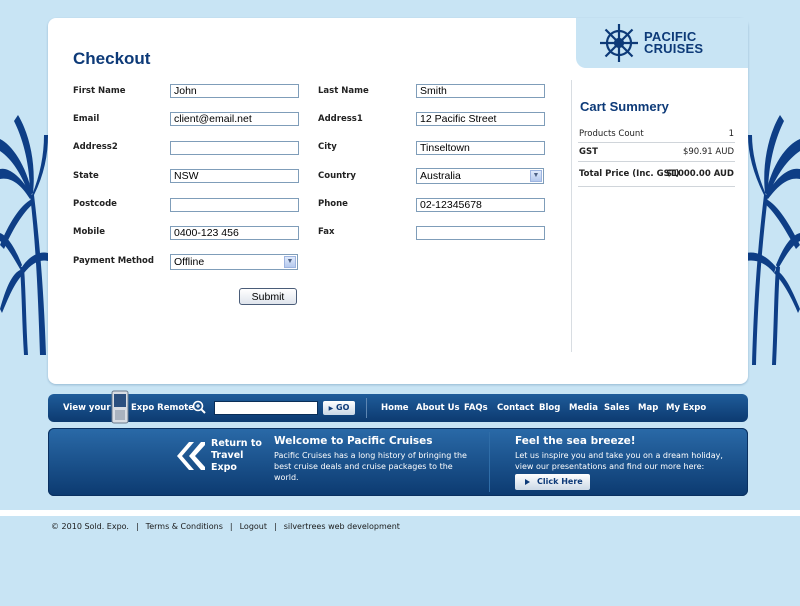 The image size is (800, 606). What do you see at coordinates (95, 147) in the screenshot?
I see `address2-label: Address2` at bounding box center [95, 147].